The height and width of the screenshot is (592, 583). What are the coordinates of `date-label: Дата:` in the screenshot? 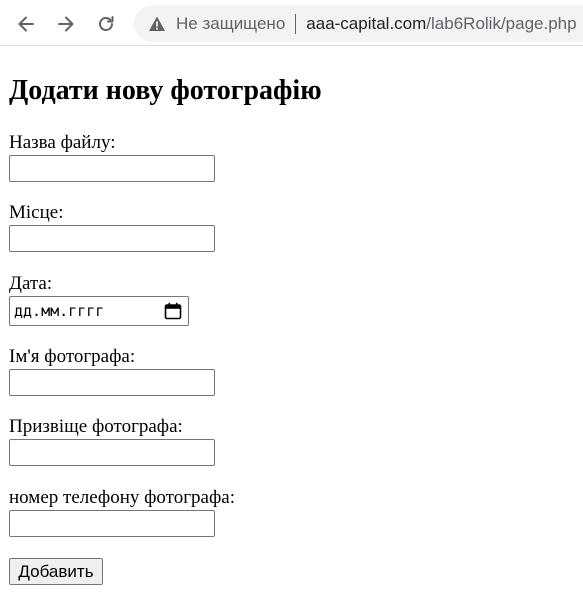 It's located at (31, 283).